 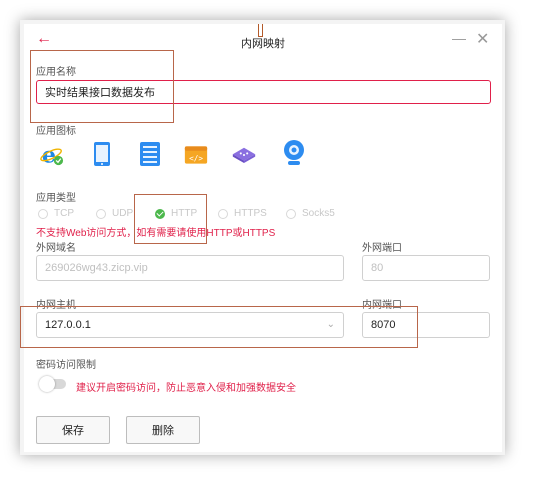 I want to click on annotation-box-host, so click(x=219, y=327).